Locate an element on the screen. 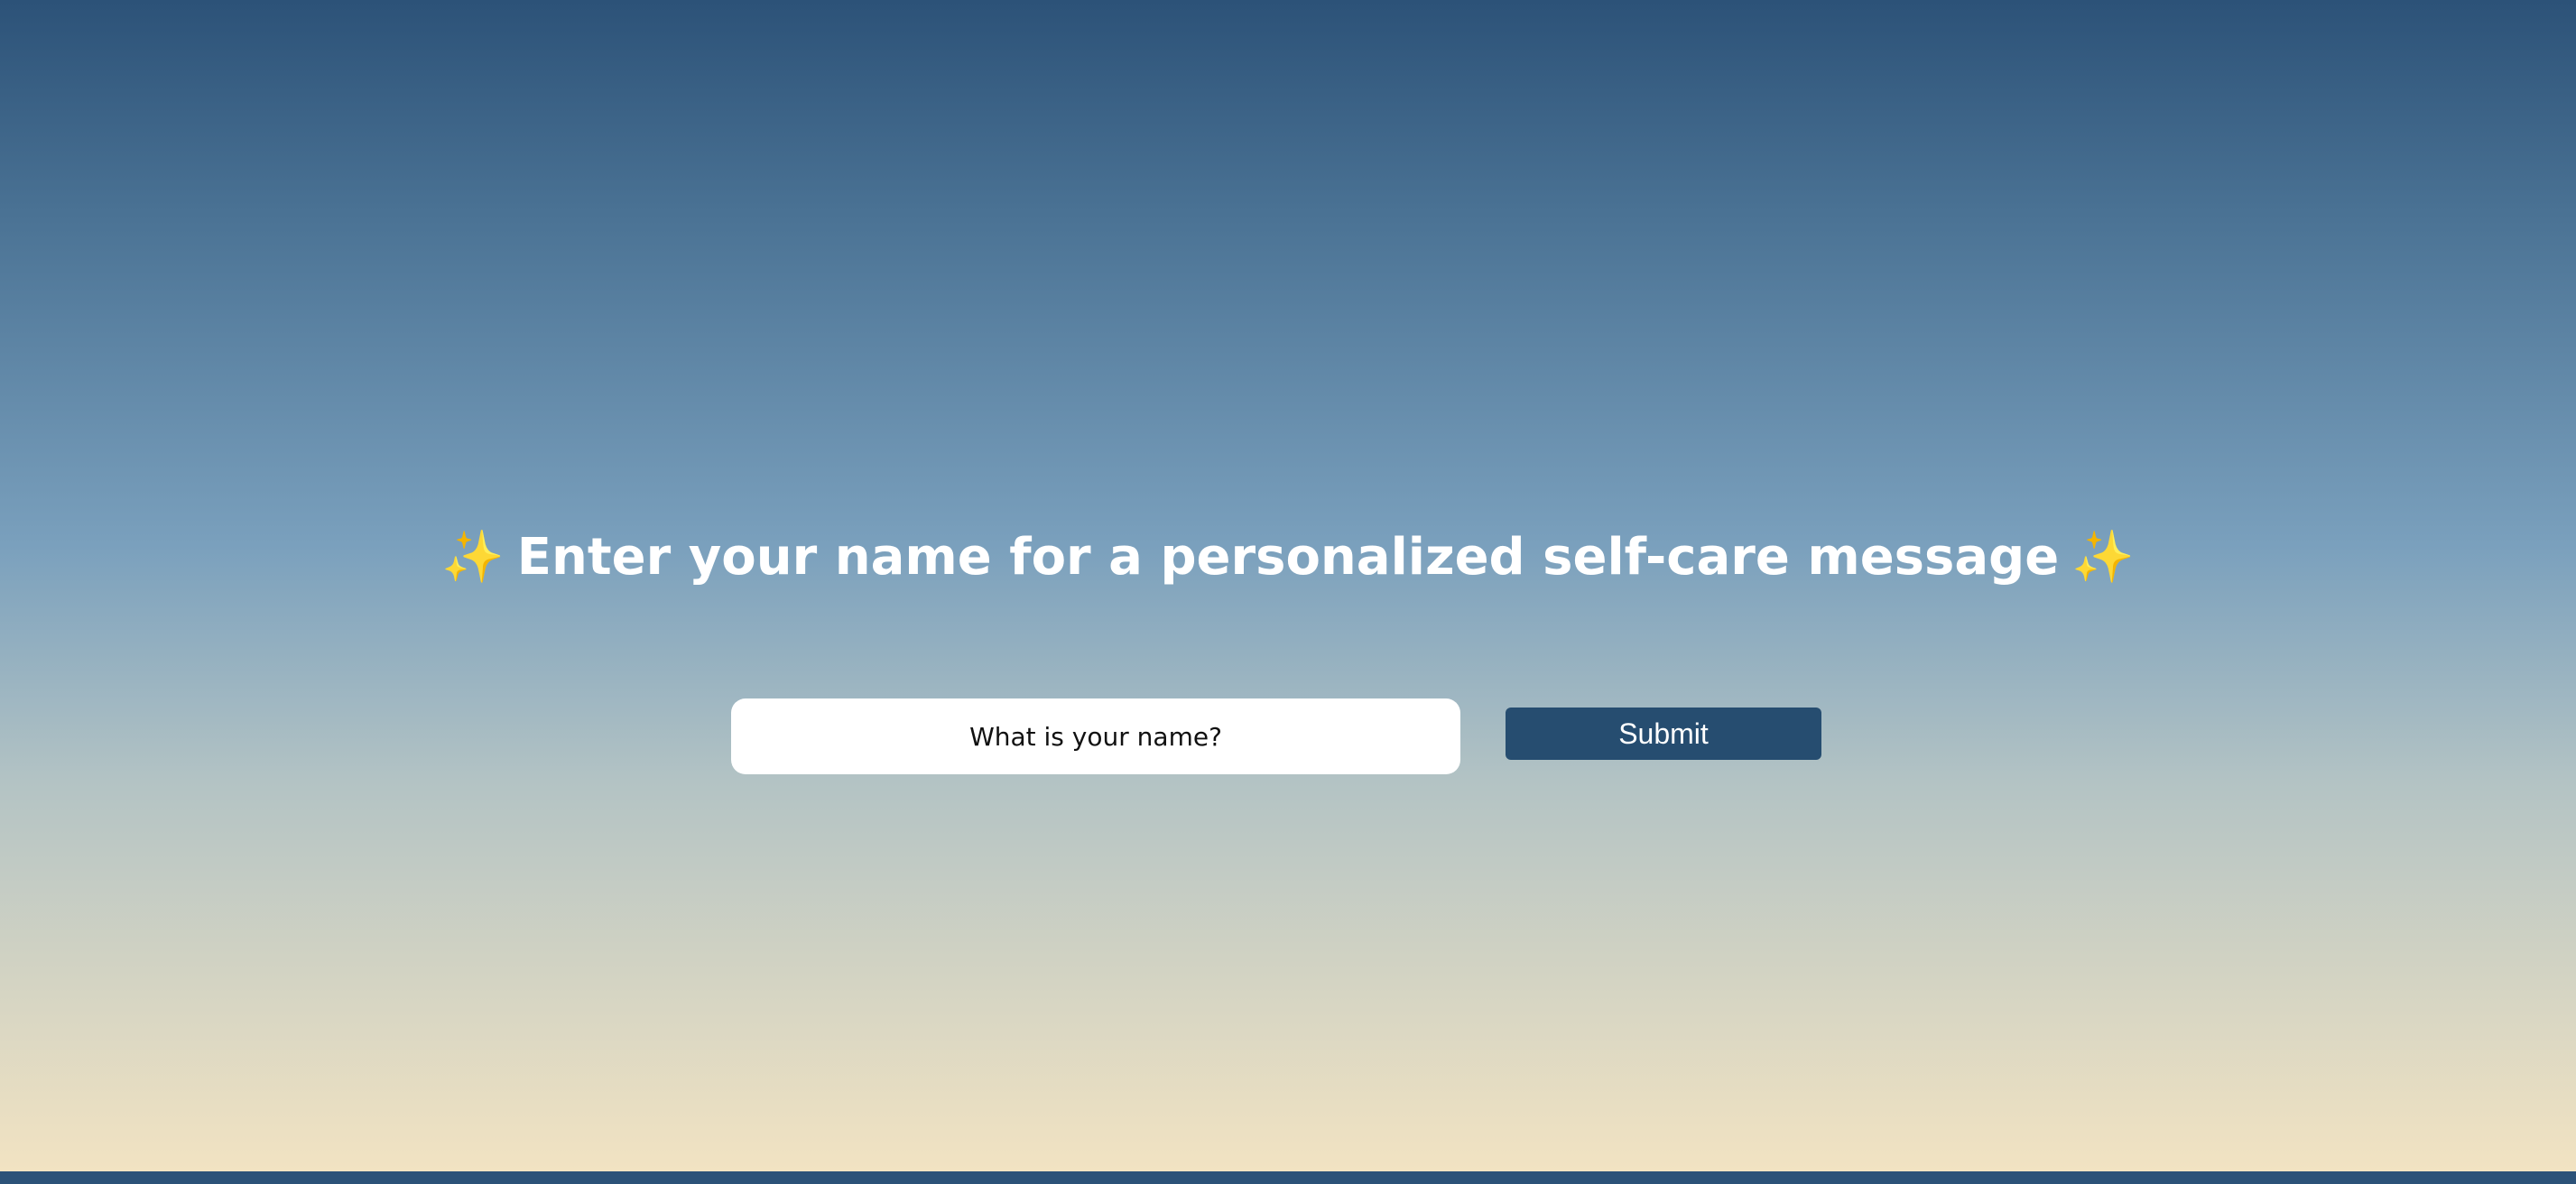 Image resolution: width=2576 pixels, height=1184 pixels. submit-button: Submit is located at coordinates (1663, 734).